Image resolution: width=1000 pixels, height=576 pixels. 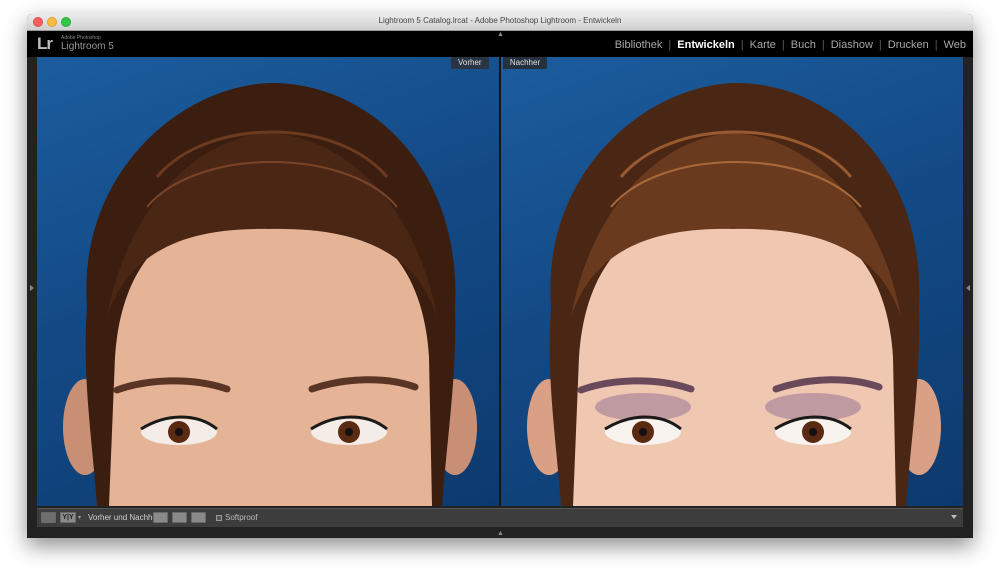 What do you see at coordinates (763, 45) in the screenshot?
I see `module-karte: Karte` at bounding box center [763, 45].